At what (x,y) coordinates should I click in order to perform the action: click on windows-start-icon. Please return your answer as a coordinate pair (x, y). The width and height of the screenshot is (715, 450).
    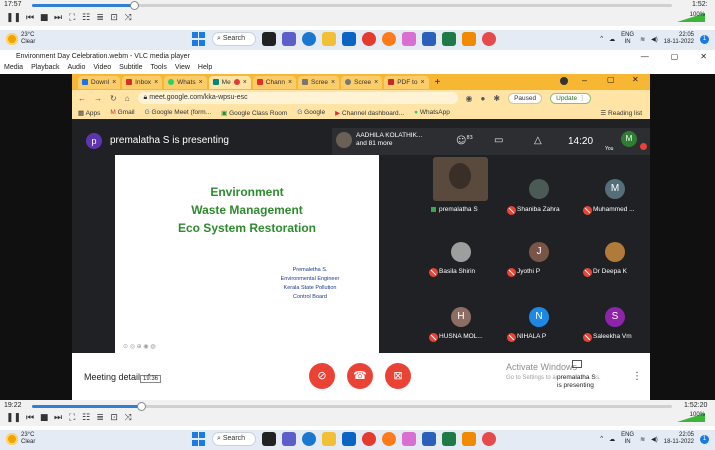
    Looking at the image, I should click on (199, 439).